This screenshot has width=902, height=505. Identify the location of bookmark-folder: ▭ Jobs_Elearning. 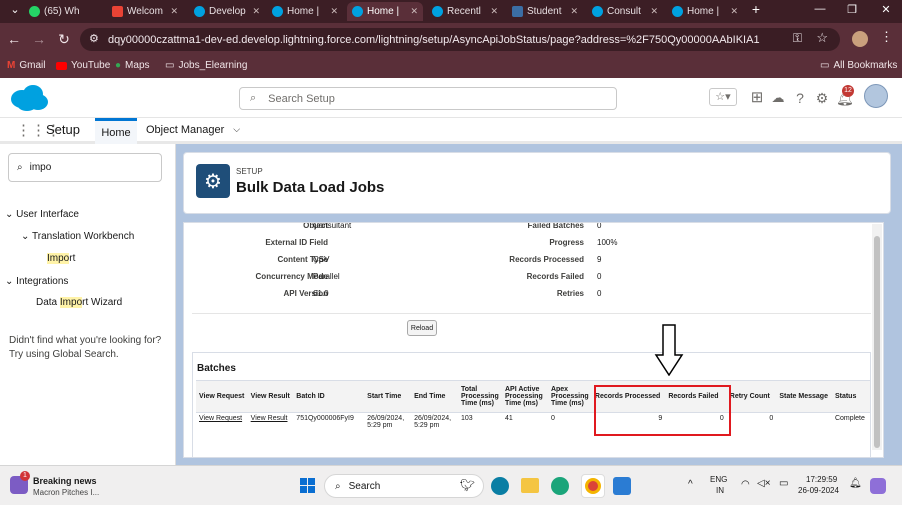
(206, 65).